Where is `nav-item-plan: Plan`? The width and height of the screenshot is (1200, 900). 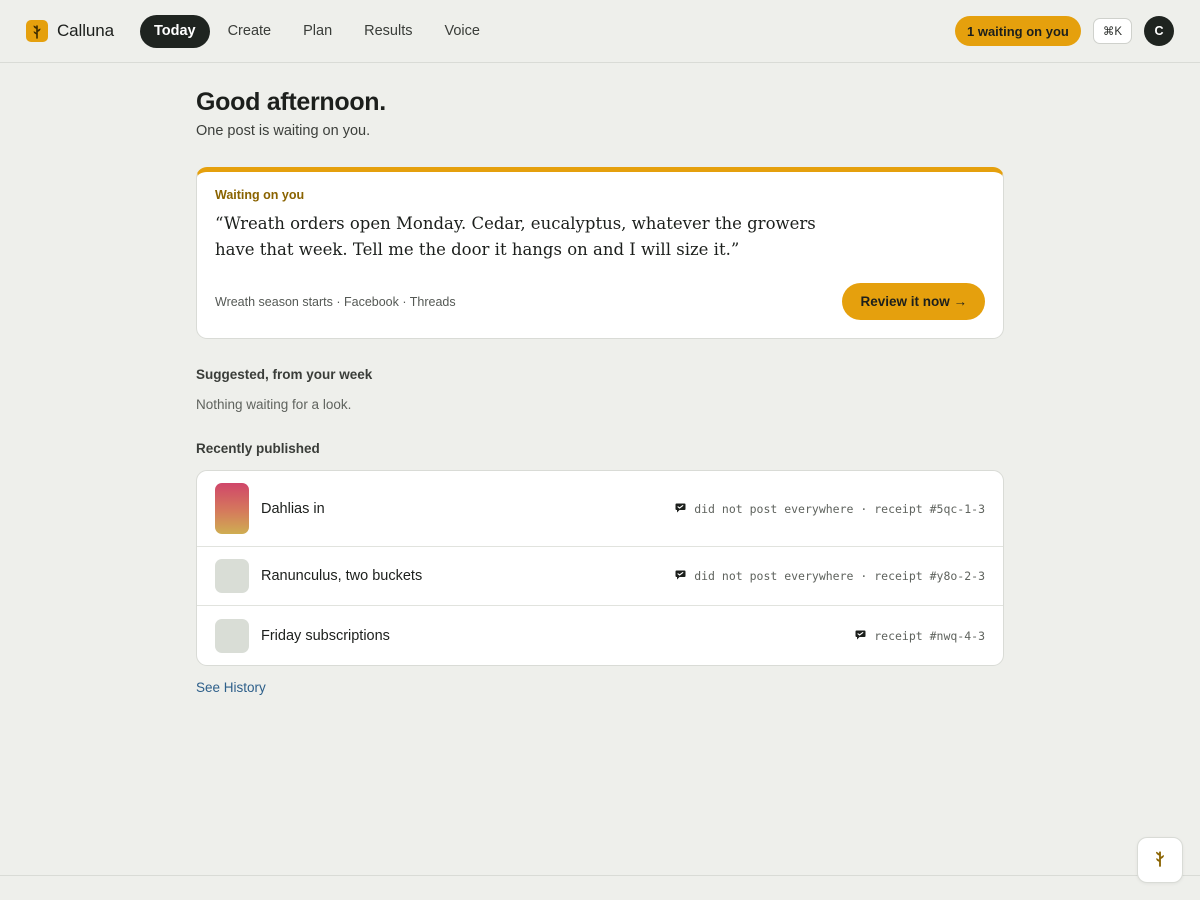
nav-item-plan: Plan is located at coordinates (317, 31).